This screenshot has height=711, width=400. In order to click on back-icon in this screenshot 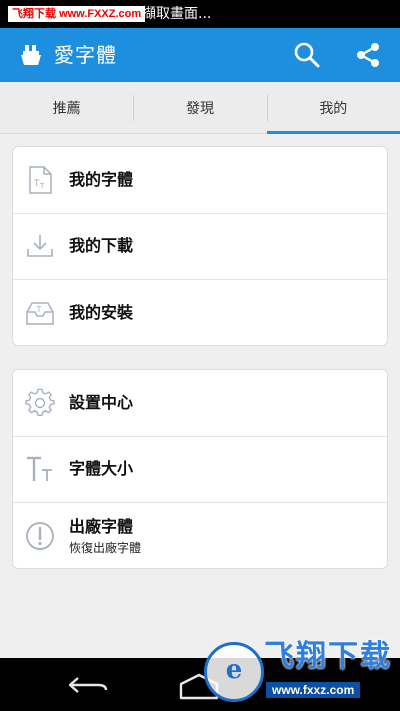, I will do `click(88, 685)`.